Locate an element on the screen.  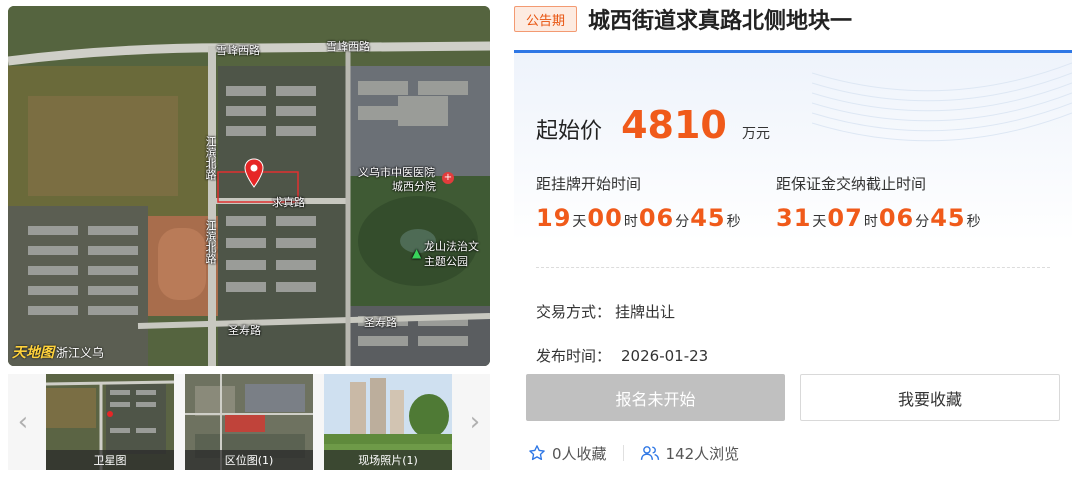
countdown-days: 31 is located at coordinates (794, 218).